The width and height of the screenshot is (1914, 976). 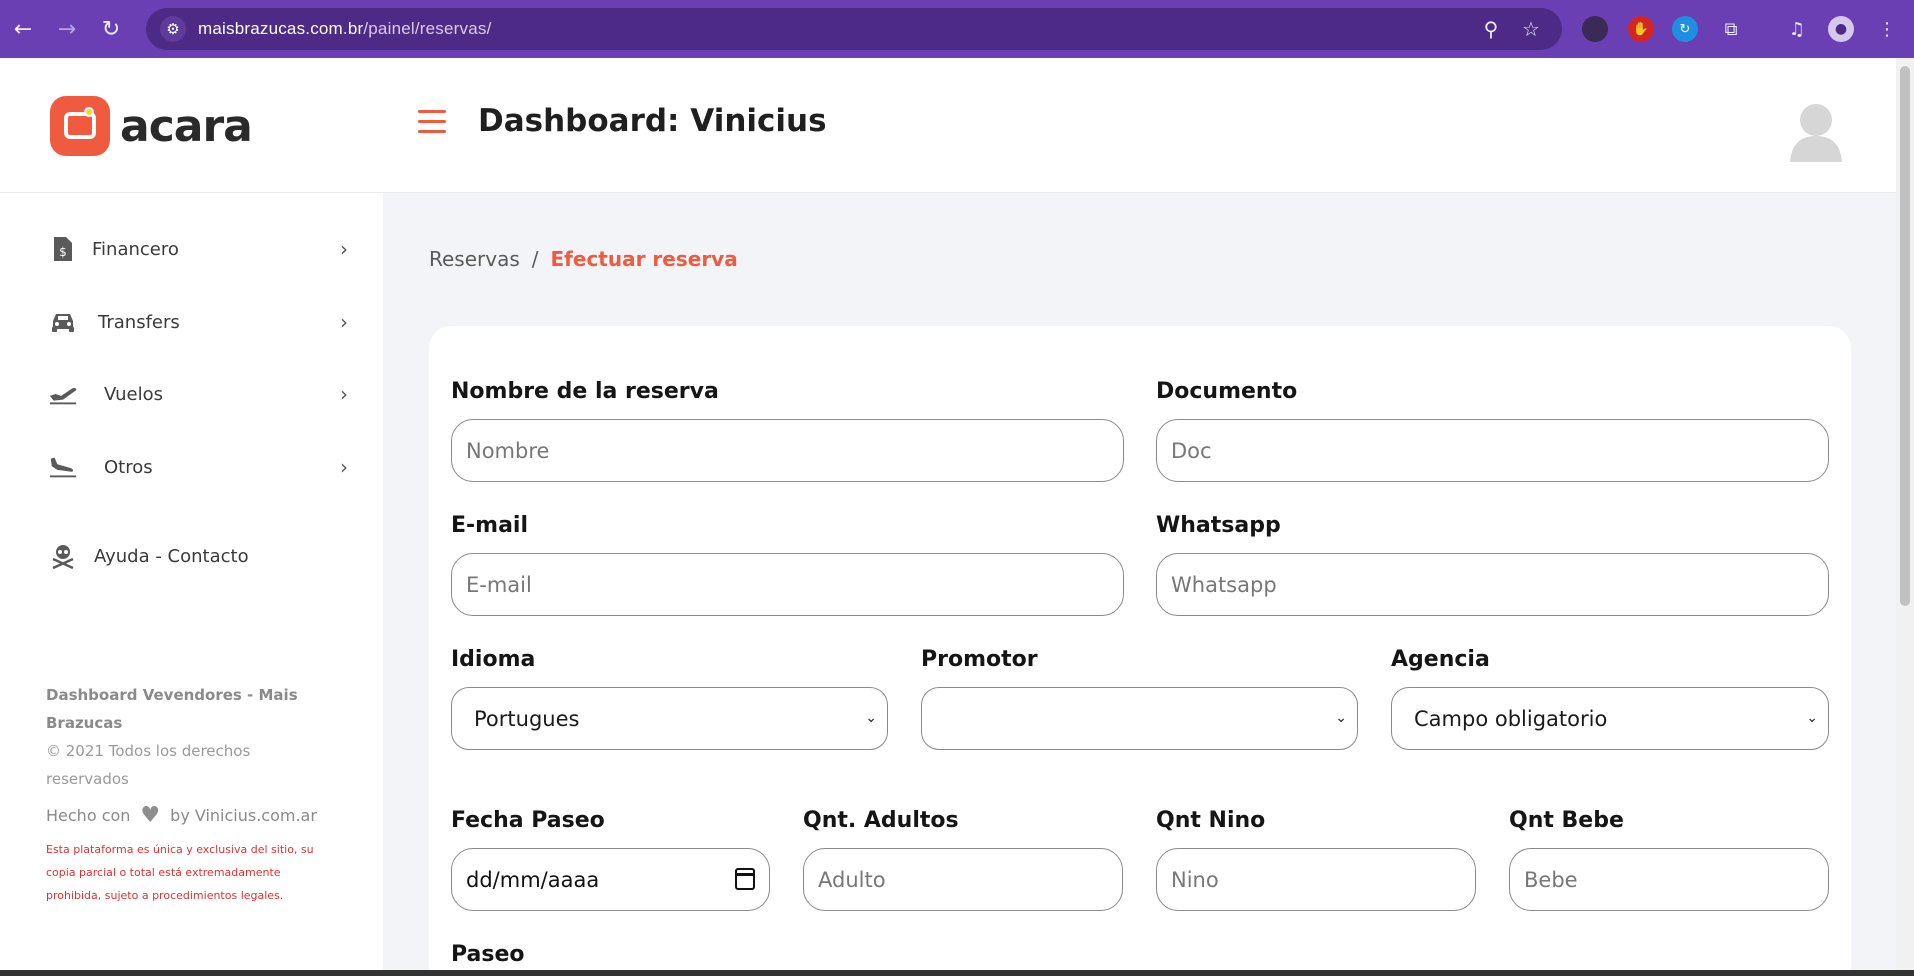 I want to click on url-text: maisbrazucas.com.br/painel/reservas/, so click(x=345, y=29).